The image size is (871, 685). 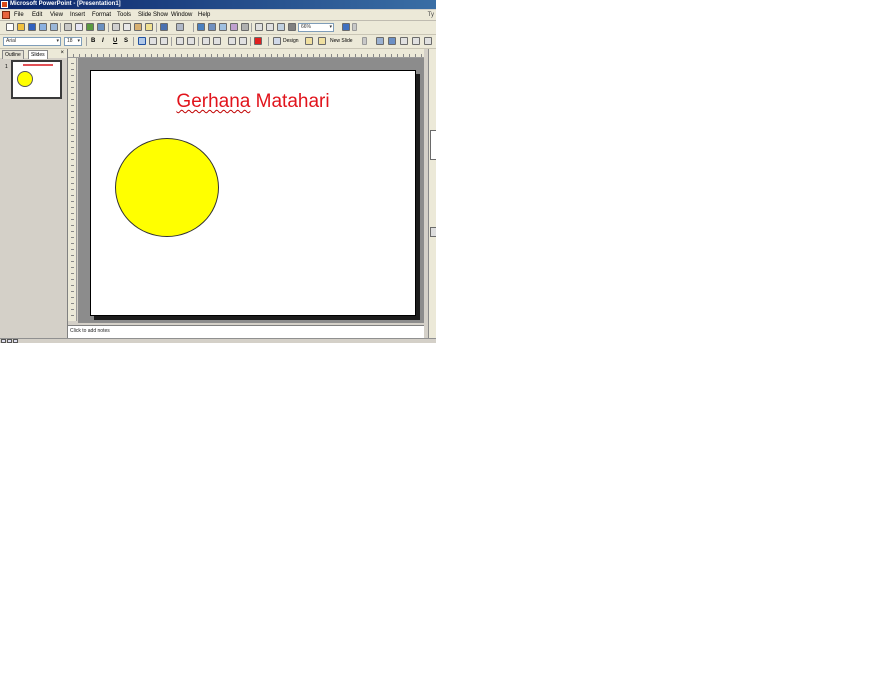 I want to click on normal-view-button, so click(x=3, y=341).